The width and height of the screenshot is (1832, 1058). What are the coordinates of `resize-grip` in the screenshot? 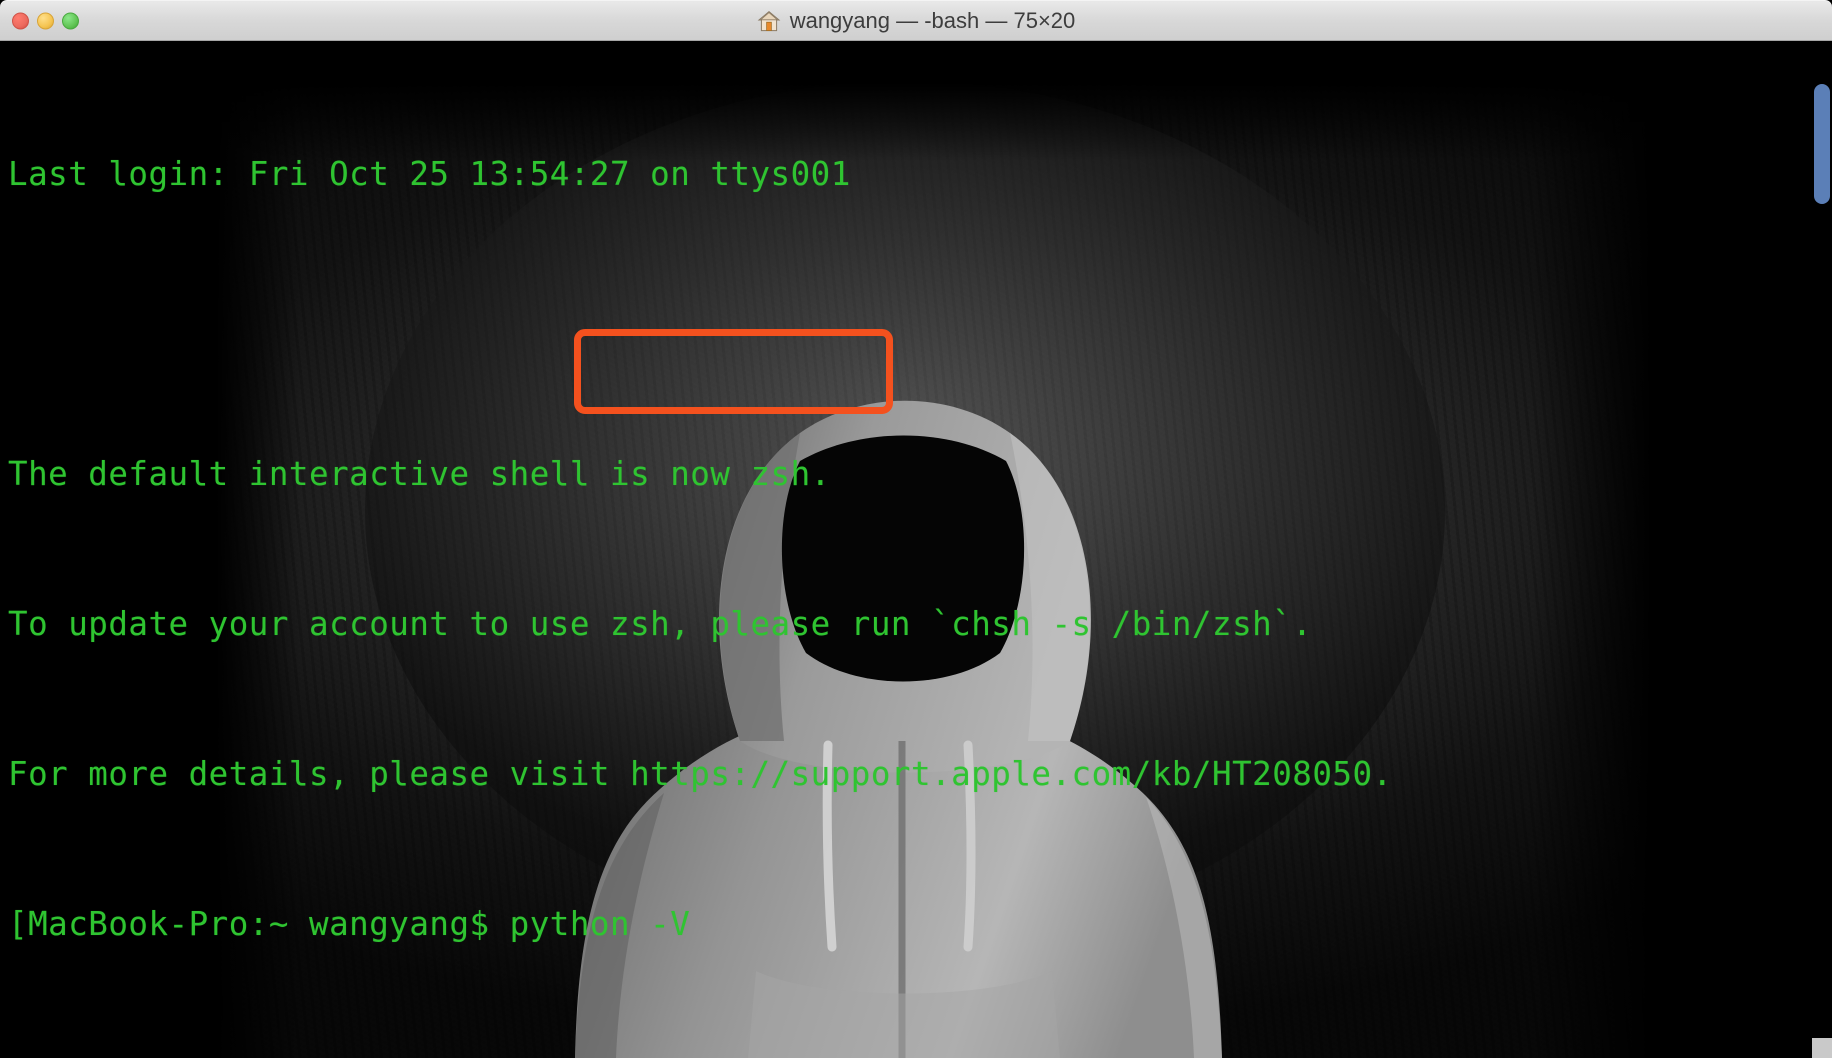 It's located at (1822, 1048).